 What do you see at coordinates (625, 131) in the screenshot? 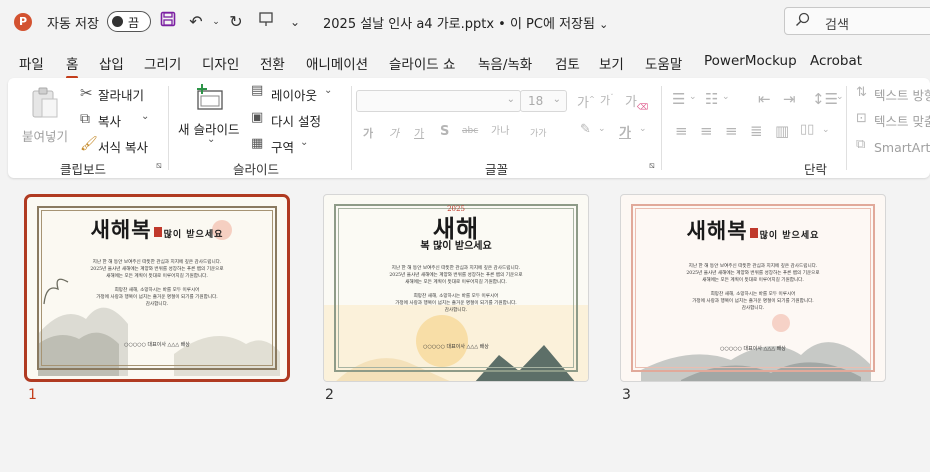
I see `font-color-button: 가` at bounding box center [625, 131].